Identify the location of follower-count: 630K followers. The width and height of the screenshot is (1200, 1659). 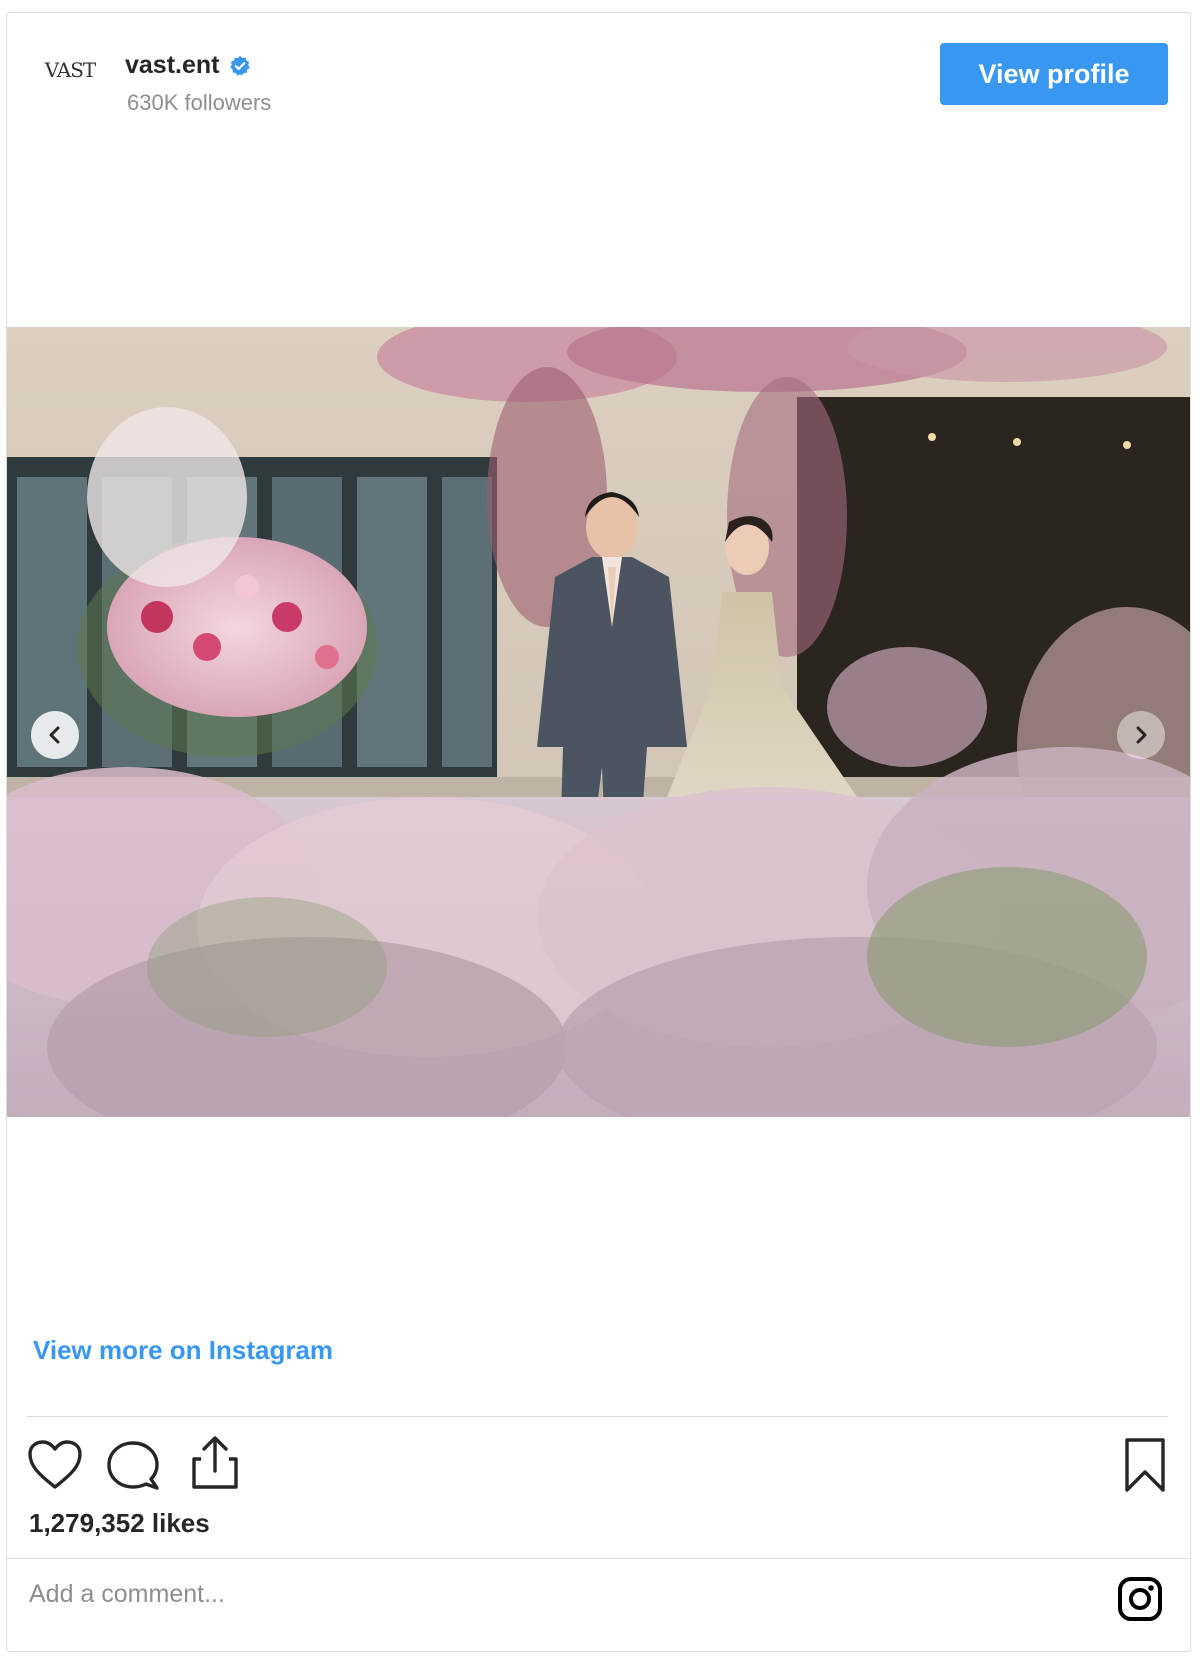
(199, 102).